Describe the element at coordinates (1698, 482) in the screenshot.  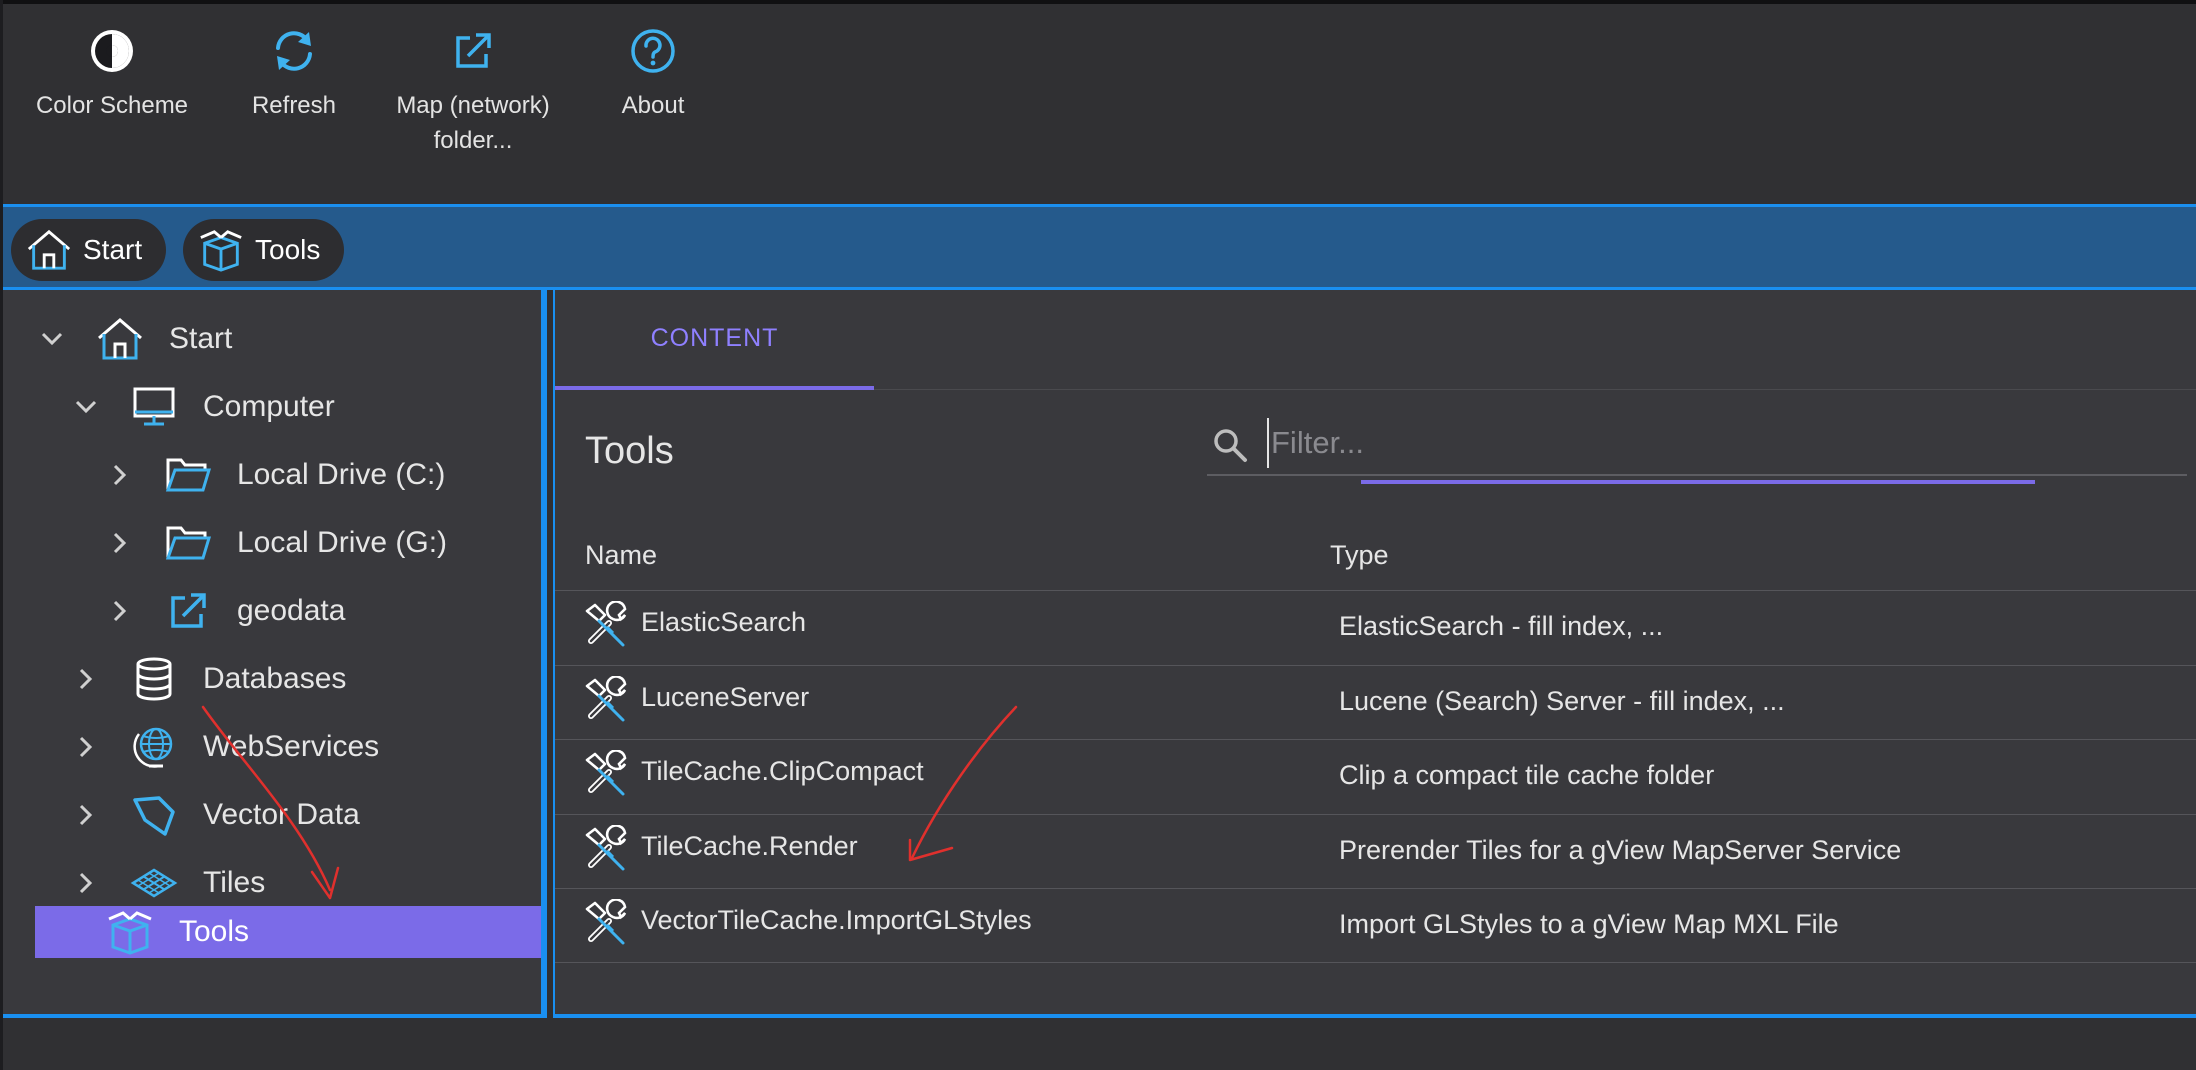
I see `filter-focus-underline` at that location.